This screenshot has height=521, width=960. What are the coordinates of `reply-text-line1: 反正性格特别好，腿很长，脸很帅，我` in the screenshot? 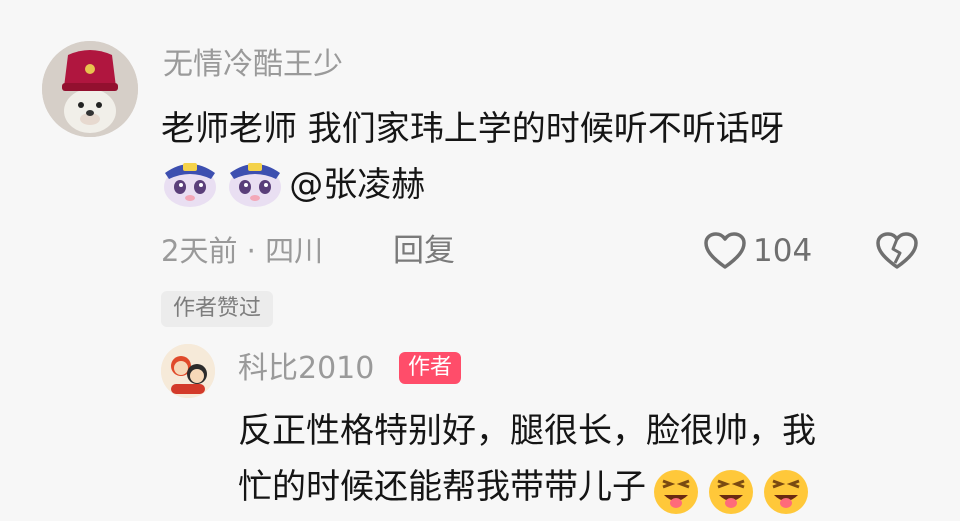 It's located at (527, 431).